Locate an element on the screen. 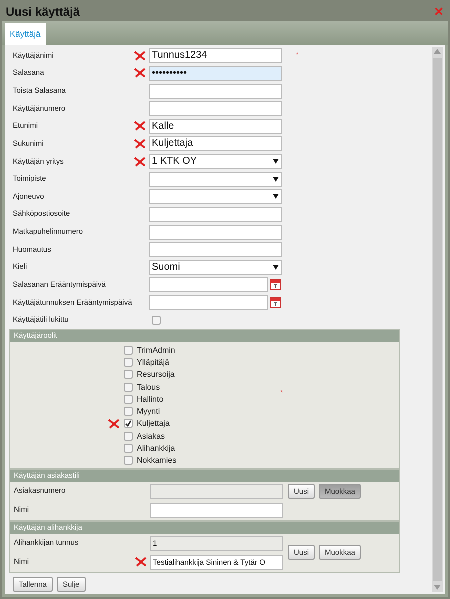 Image resolution: width=450 pixels, height=599 pixels. input-field: •••••••••• is located at coordinates (215, 73).